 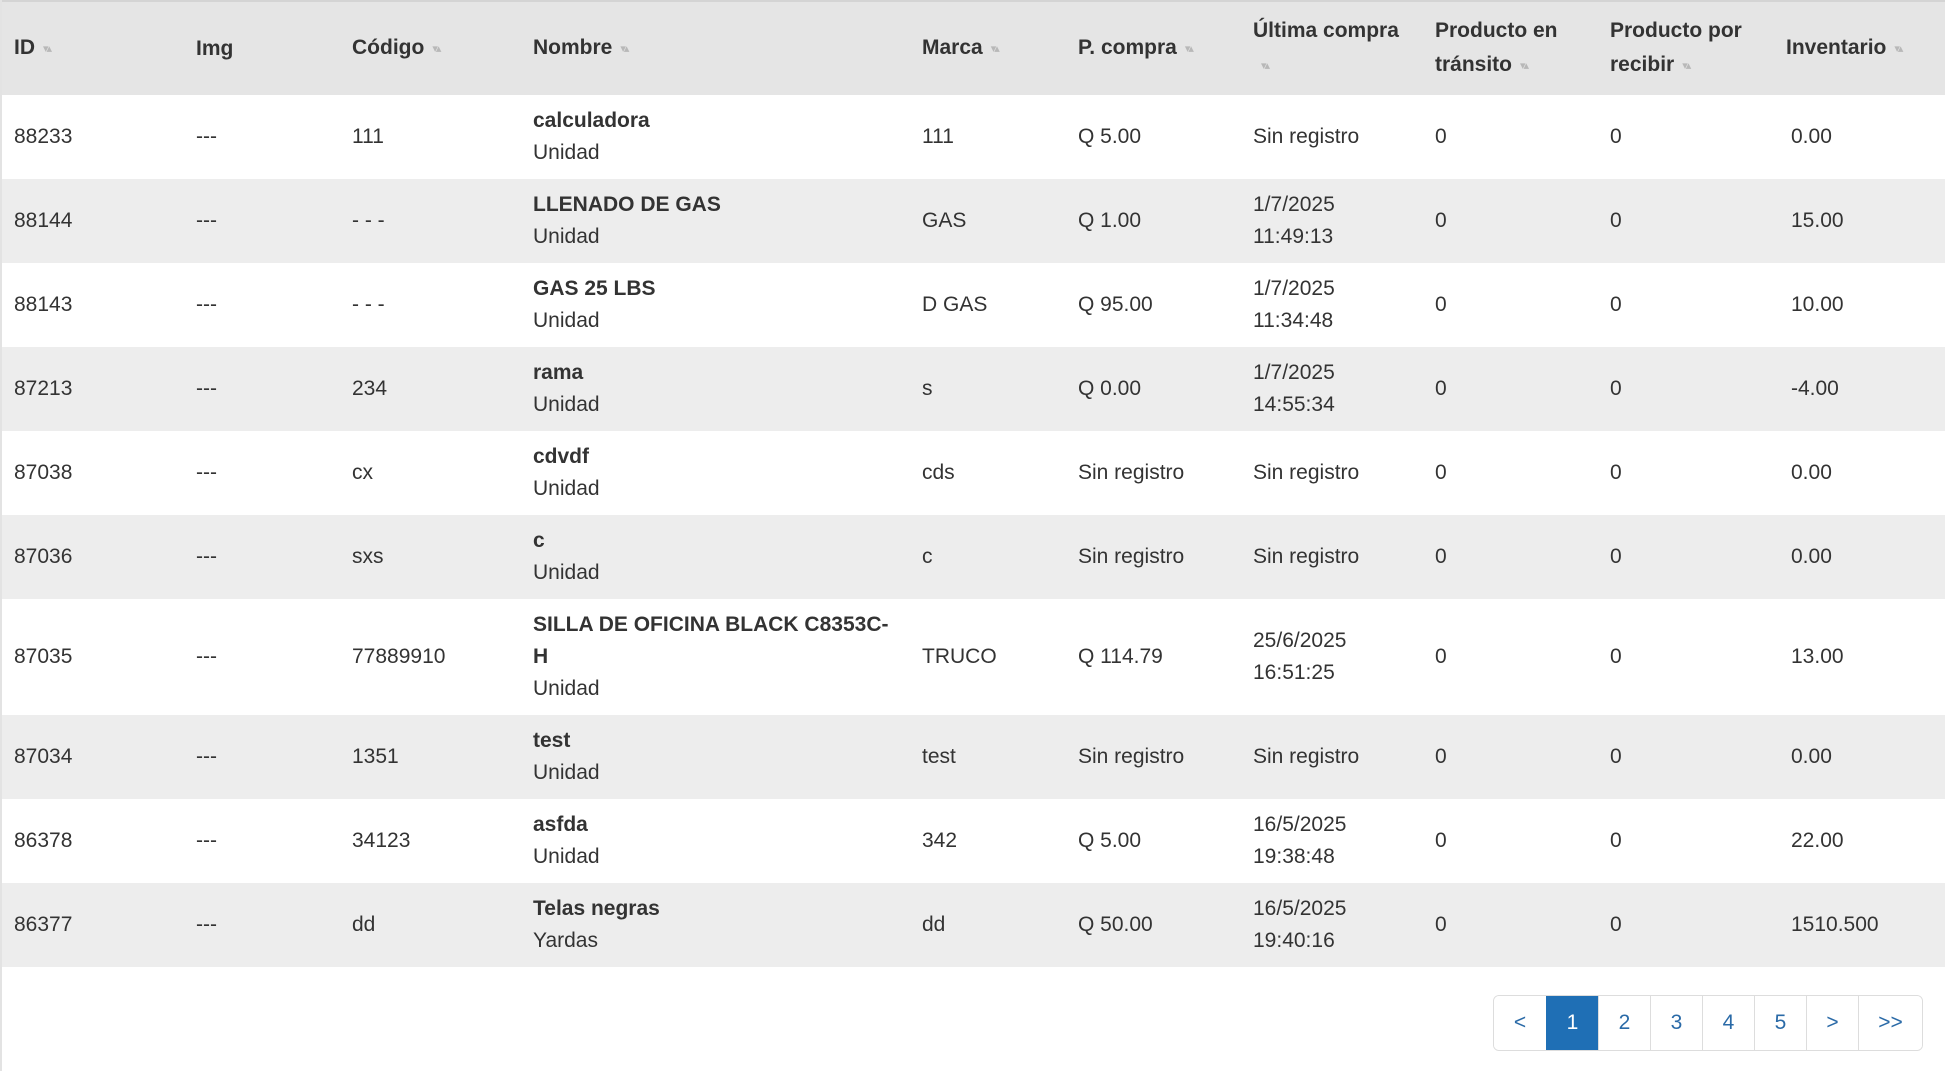 What do you see at coordinates (715, 137) in the screenshot?
I see `cell-nombre: calculadora Unidad` at bounding box center [715, 137].